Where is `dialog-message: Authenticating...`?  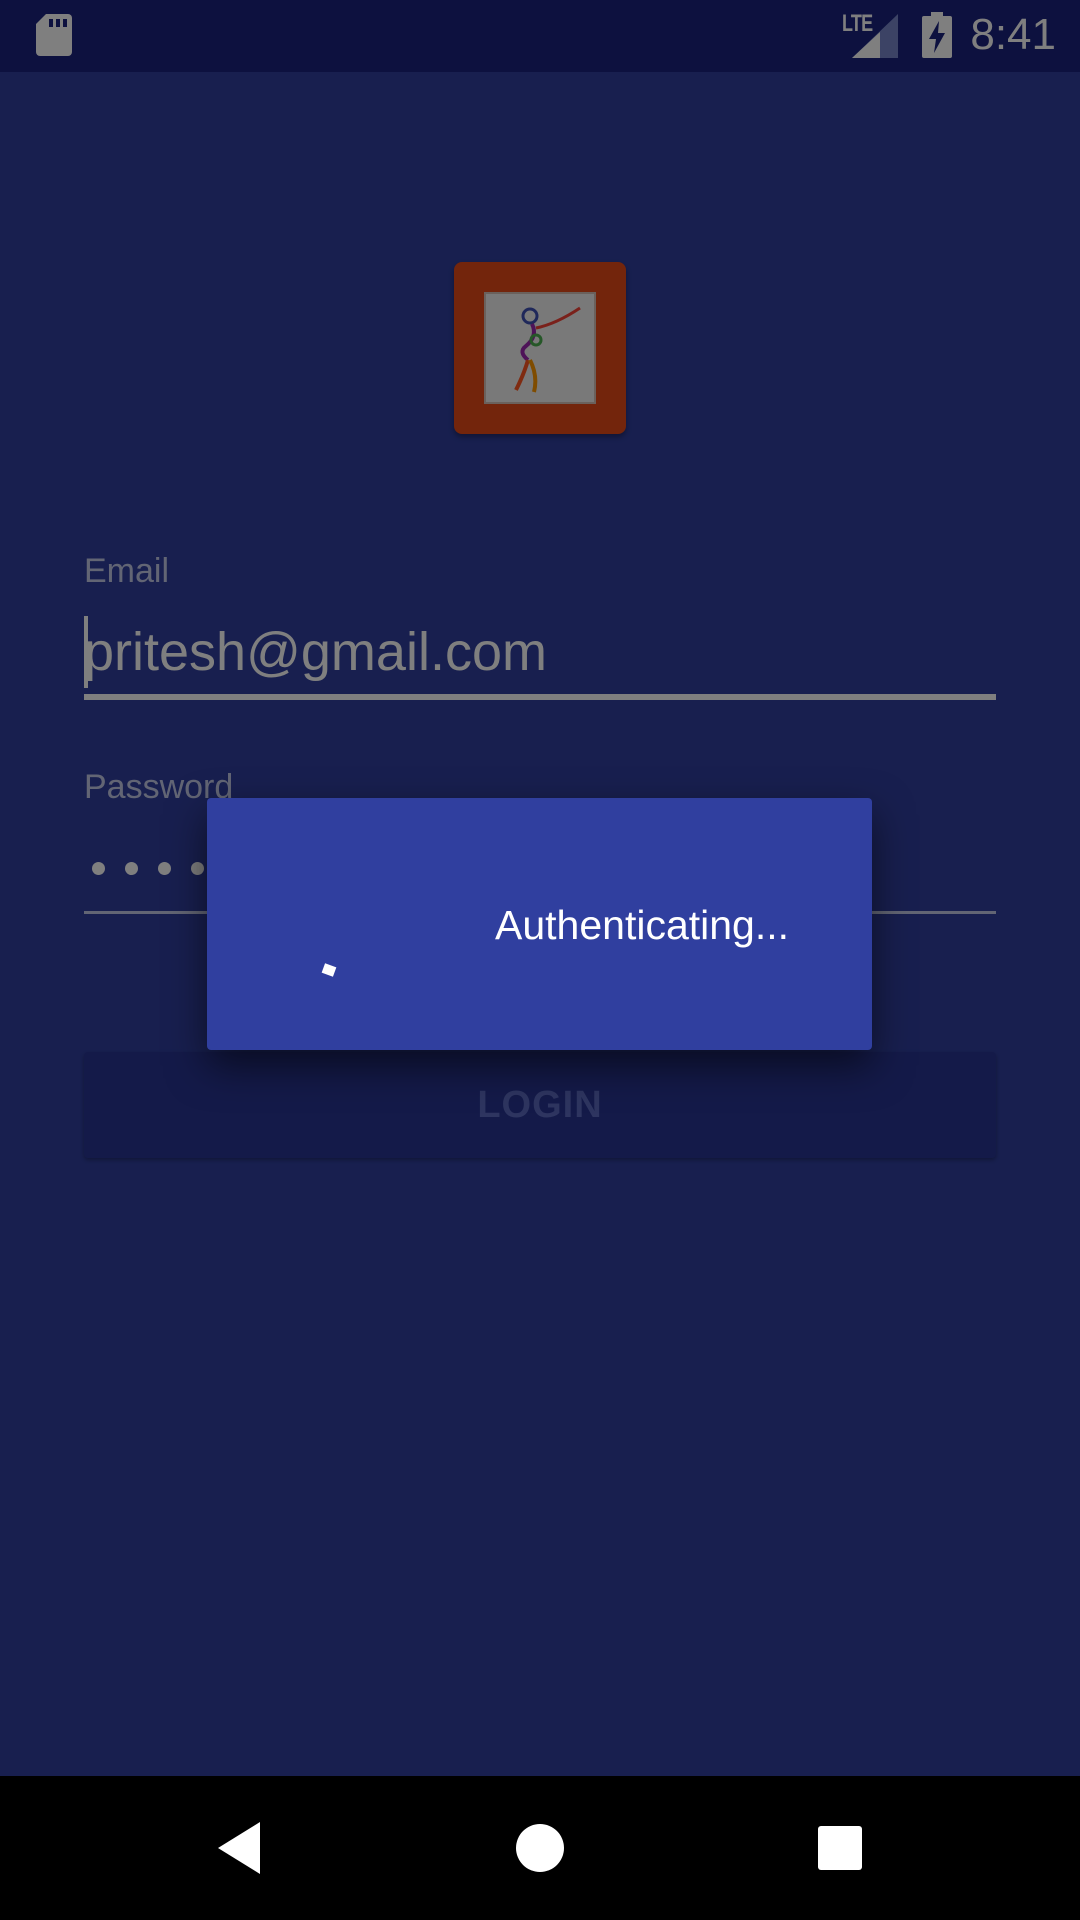
dialog-message: Authenticating... is located at coordinates (642, 925).